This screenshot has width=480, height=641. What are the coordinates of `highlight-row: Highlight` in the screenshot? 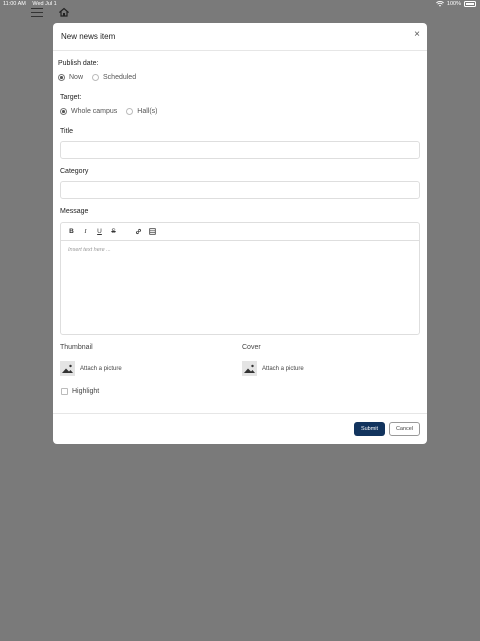 It's located at (80, 391).